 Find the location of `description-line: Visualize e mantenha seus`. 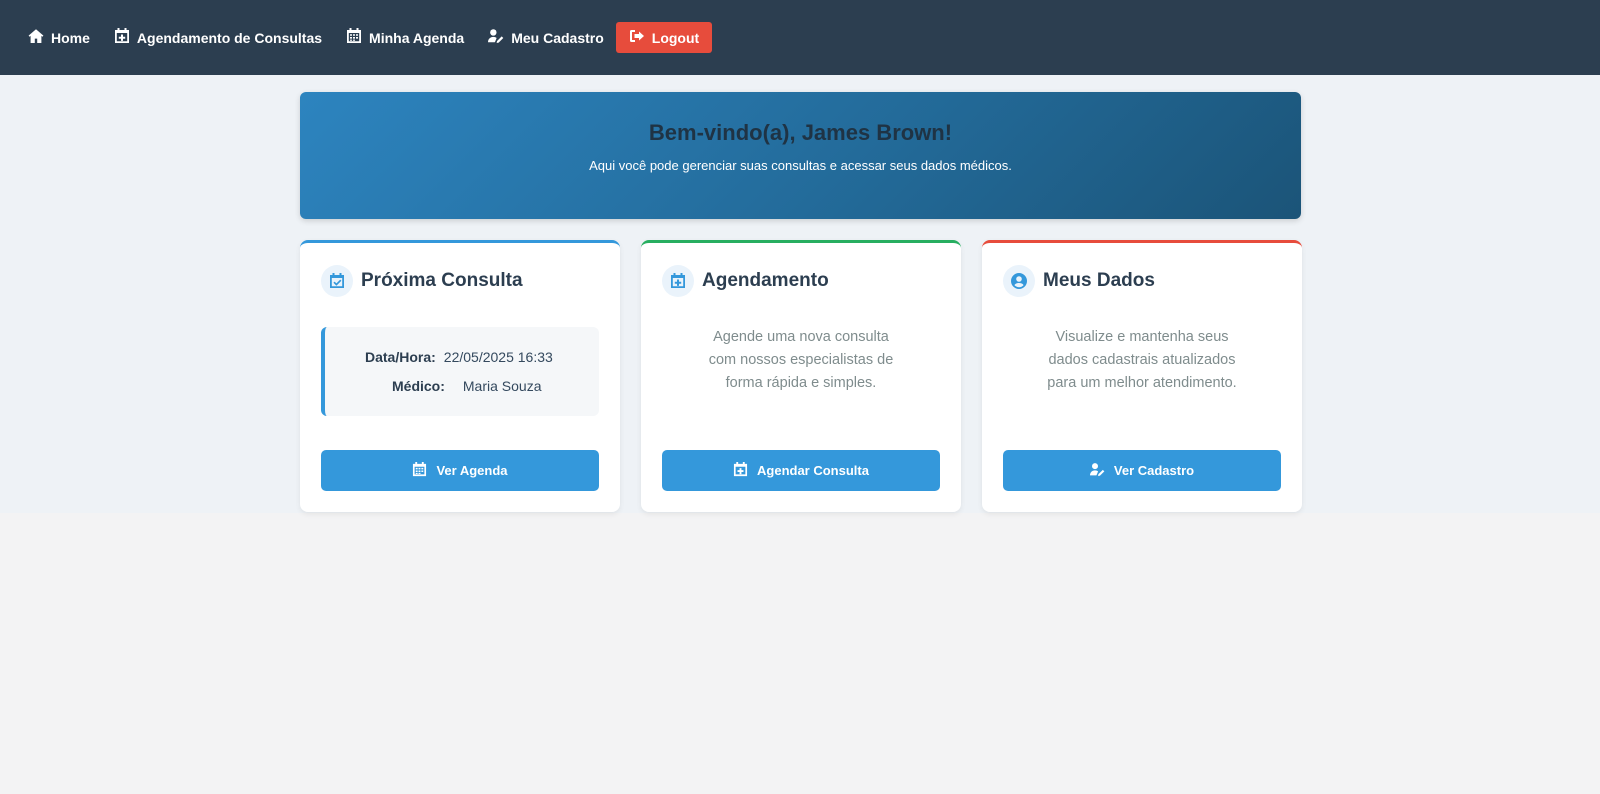

description-line: Visualize e mantenha seus is located at coordinates (1142, 337).